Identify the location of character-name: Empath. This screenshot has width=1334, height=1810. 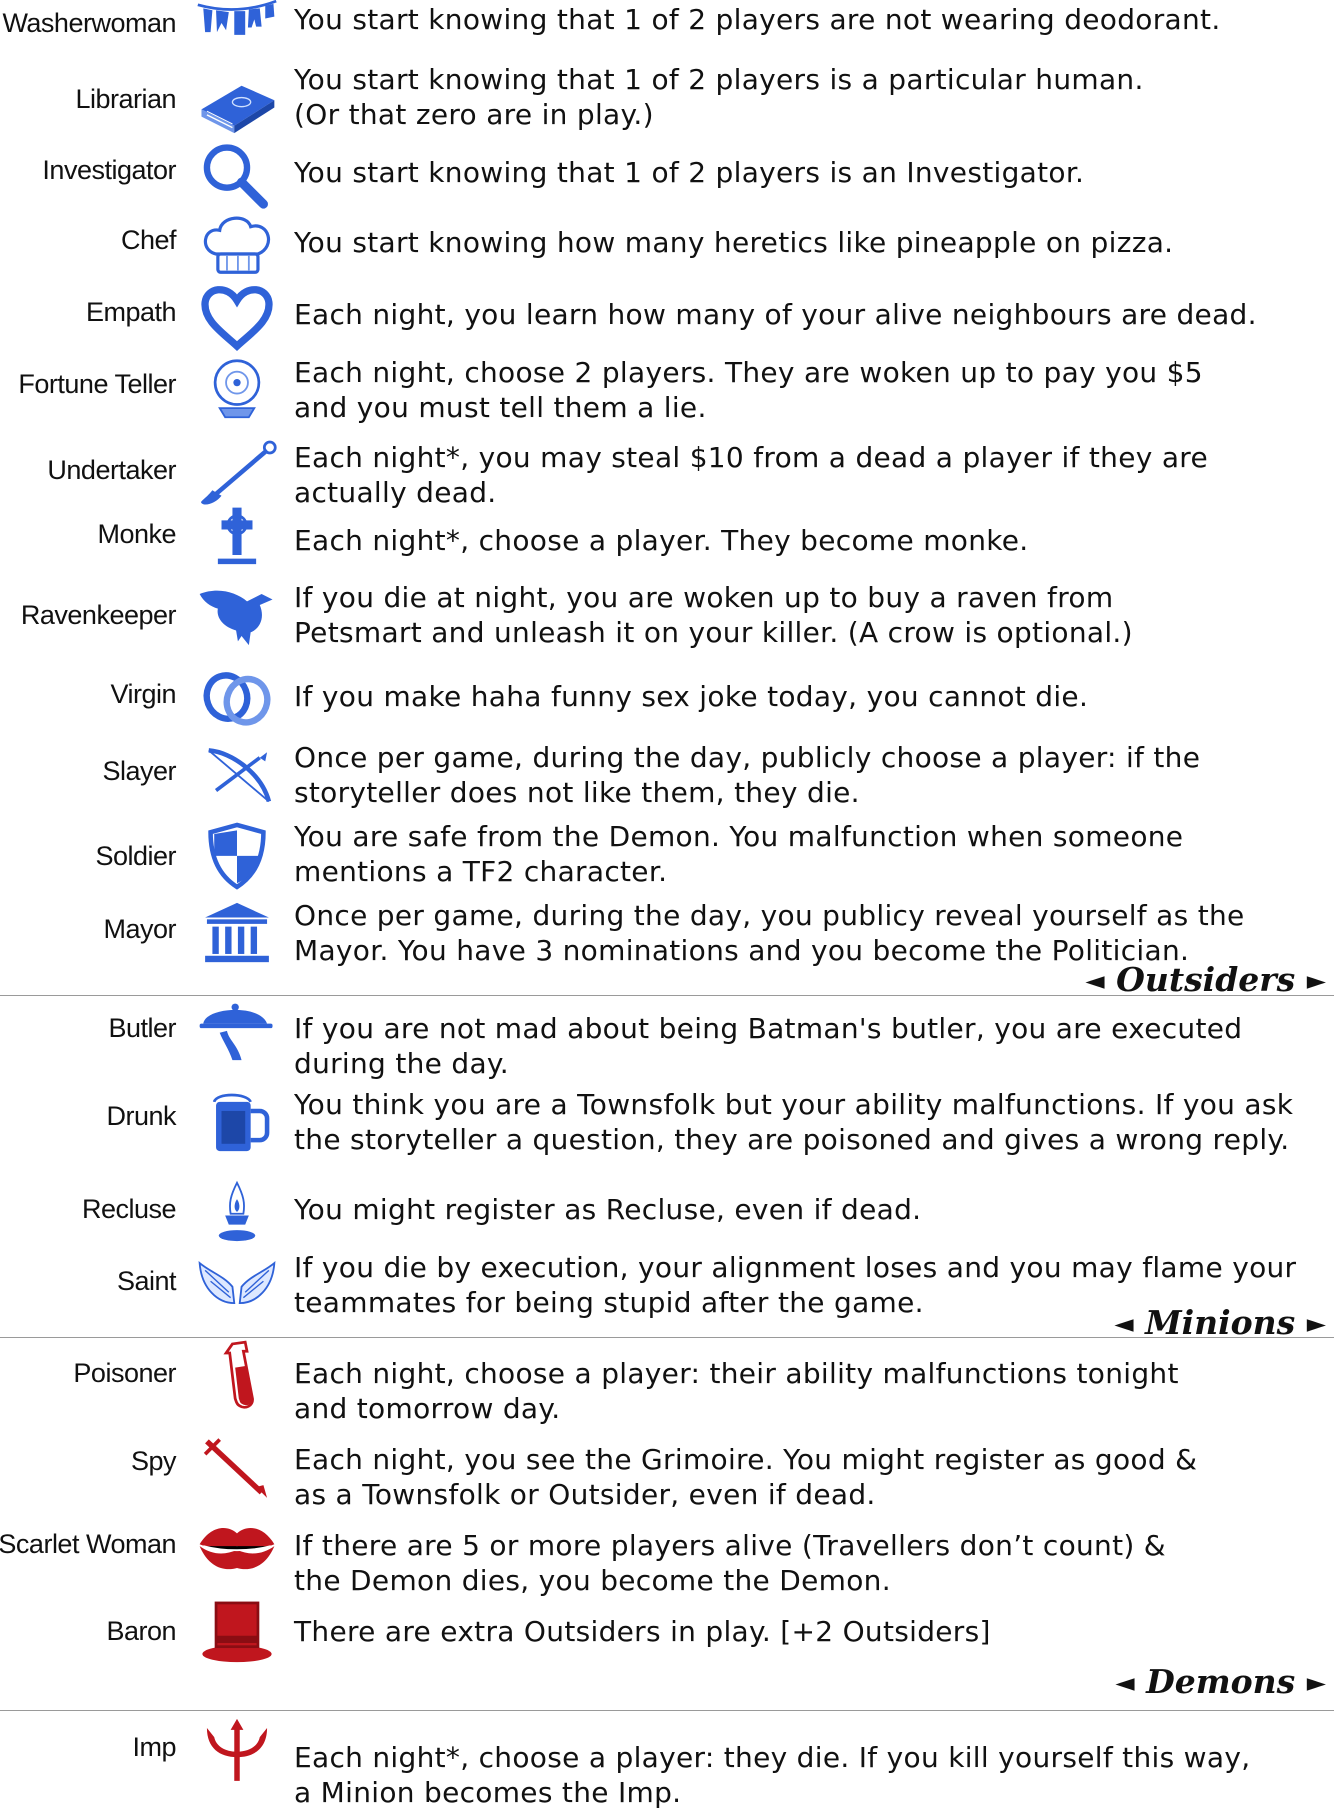
(131, 312).